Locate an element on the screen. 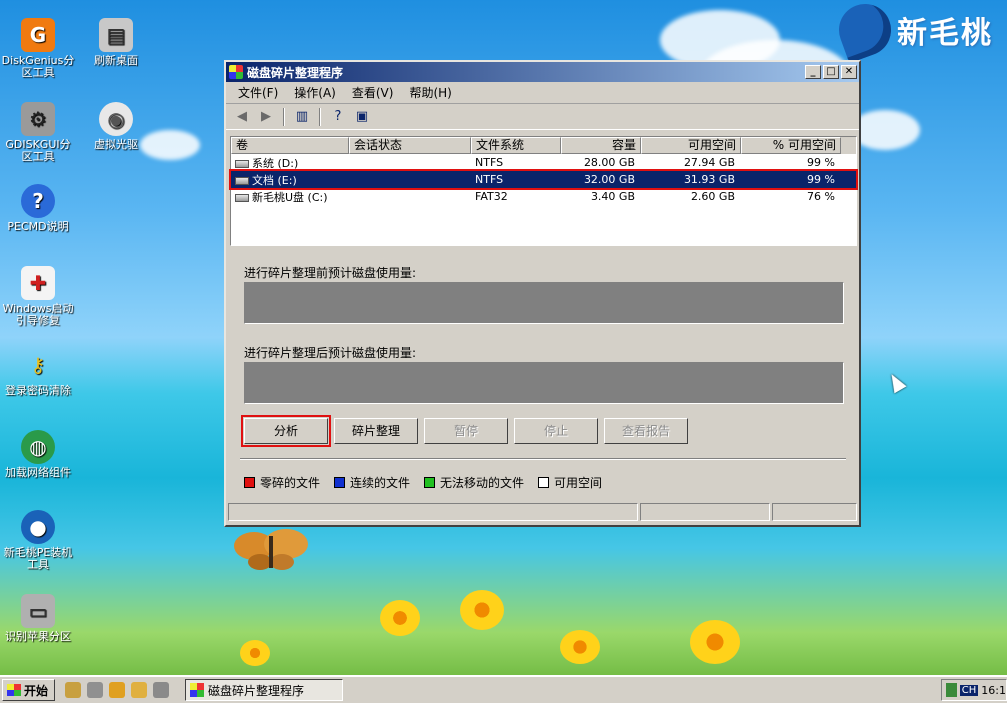 Image resolution: width=1007 pixels, height=703 pixels. window-title: 磁盘碎片整理程序 is located at coordinates (295, 72).